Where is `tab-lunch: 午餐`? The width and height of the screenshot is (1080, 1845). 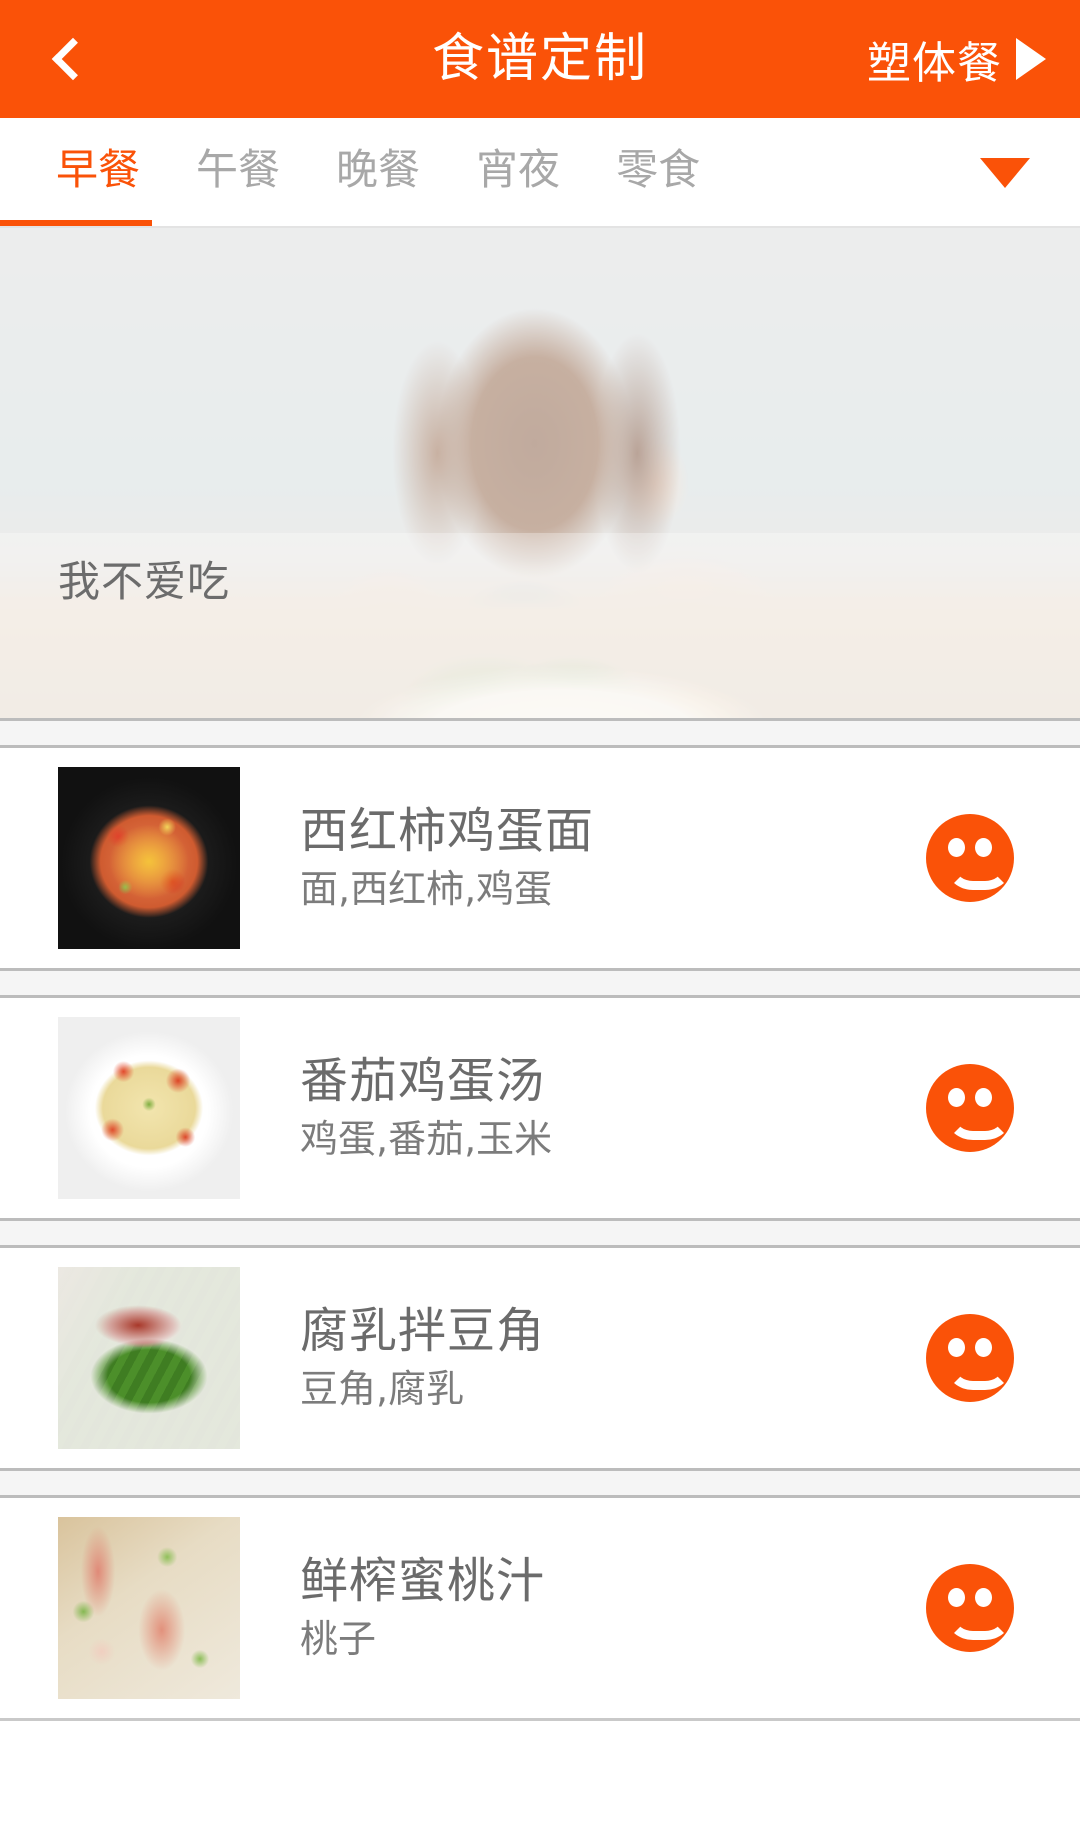 tab-lunch: 午餐 is located at coordinates (238, 173).